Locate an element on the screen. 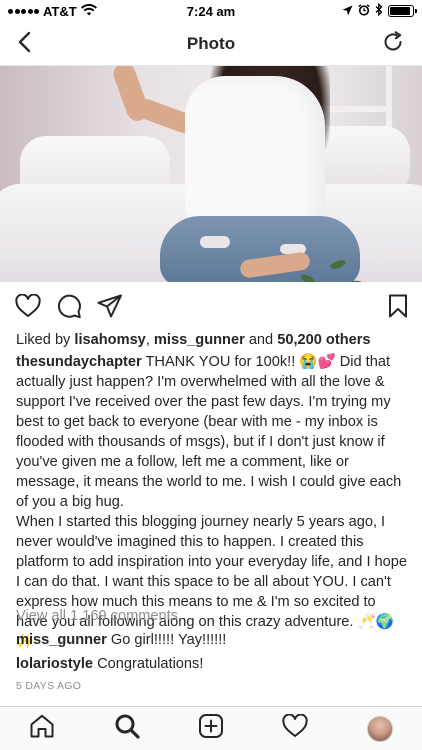 This screenshot has height=750, width=422. refresh-button is located at coordinates (393, 44).